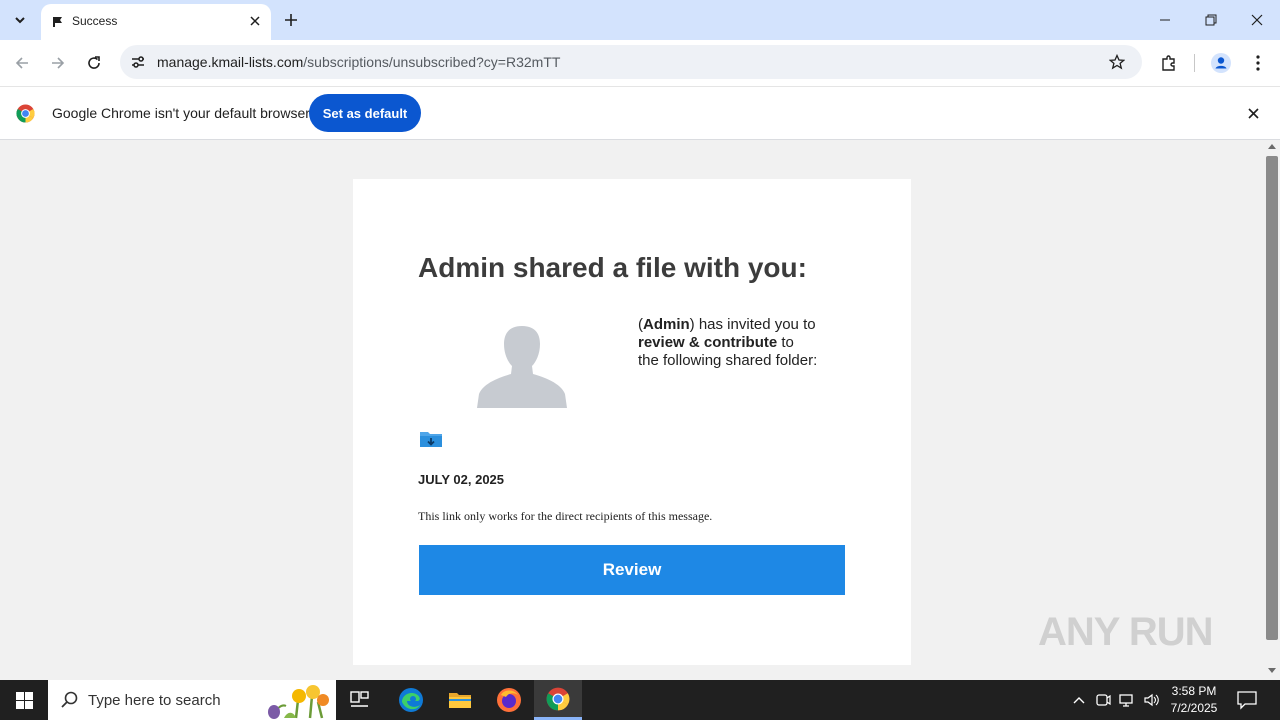 The image size is (1280, 720). What do you see at coordinates (640, 700) in the screenshot?
I see `windows-taskbar: Type here to search 3:58 PM 7/2/2025` at bounding box center [640, 700].